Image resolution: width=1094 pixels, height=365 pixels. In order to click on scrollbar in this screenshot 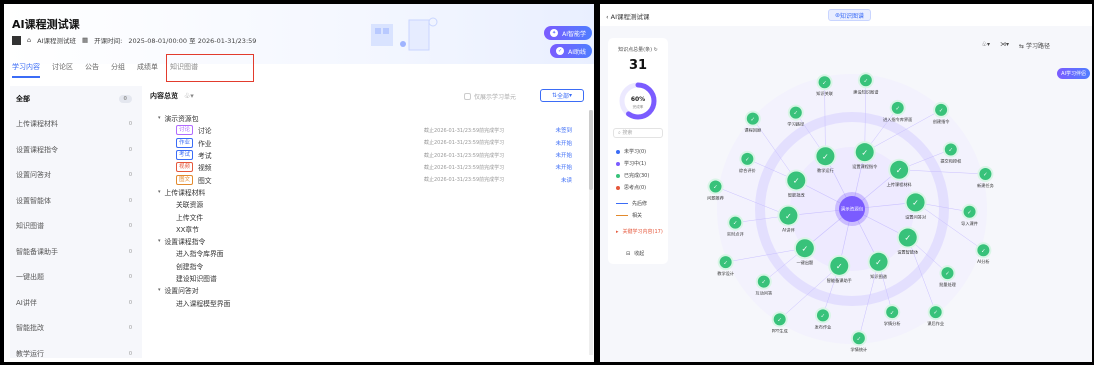, I will do `click(591, 232)`.